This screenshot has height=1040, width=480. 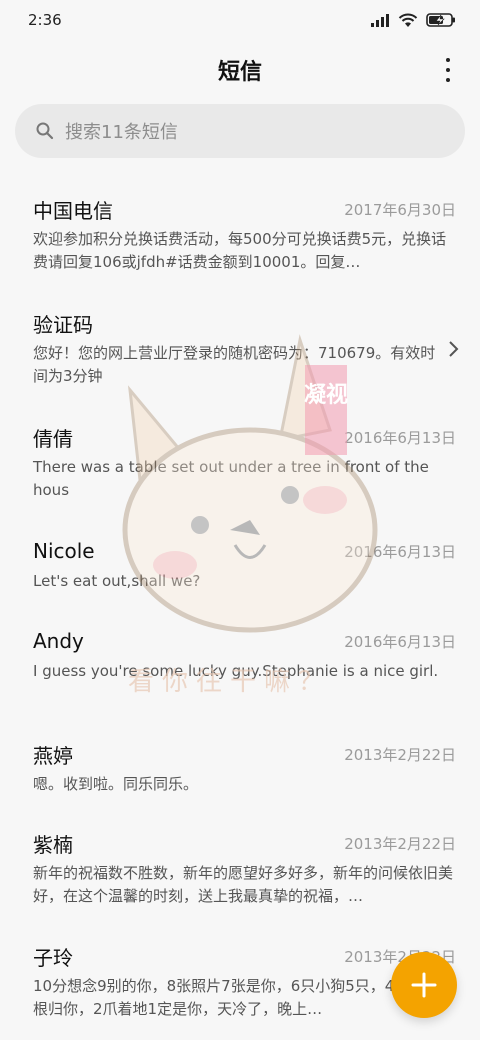 What do you see at coordinates (45, 131) in the screenshot?
I see `search-icon` at bounding box center [45, 131].